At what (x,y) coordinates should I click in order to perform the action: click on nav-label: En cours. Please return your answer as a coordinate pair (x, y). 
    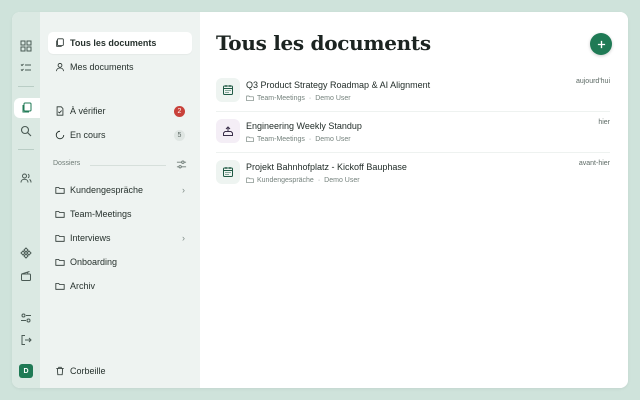
    Looking at the image, I should click on (88, 135).